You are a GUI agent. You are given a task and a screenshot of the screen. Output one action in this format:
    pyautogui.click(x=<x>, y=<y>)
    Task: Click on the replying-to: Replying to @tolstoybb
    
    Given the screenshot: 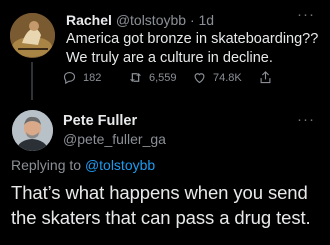 What is the action you would take?
    pyautogui.click(x=83, y=165)
    